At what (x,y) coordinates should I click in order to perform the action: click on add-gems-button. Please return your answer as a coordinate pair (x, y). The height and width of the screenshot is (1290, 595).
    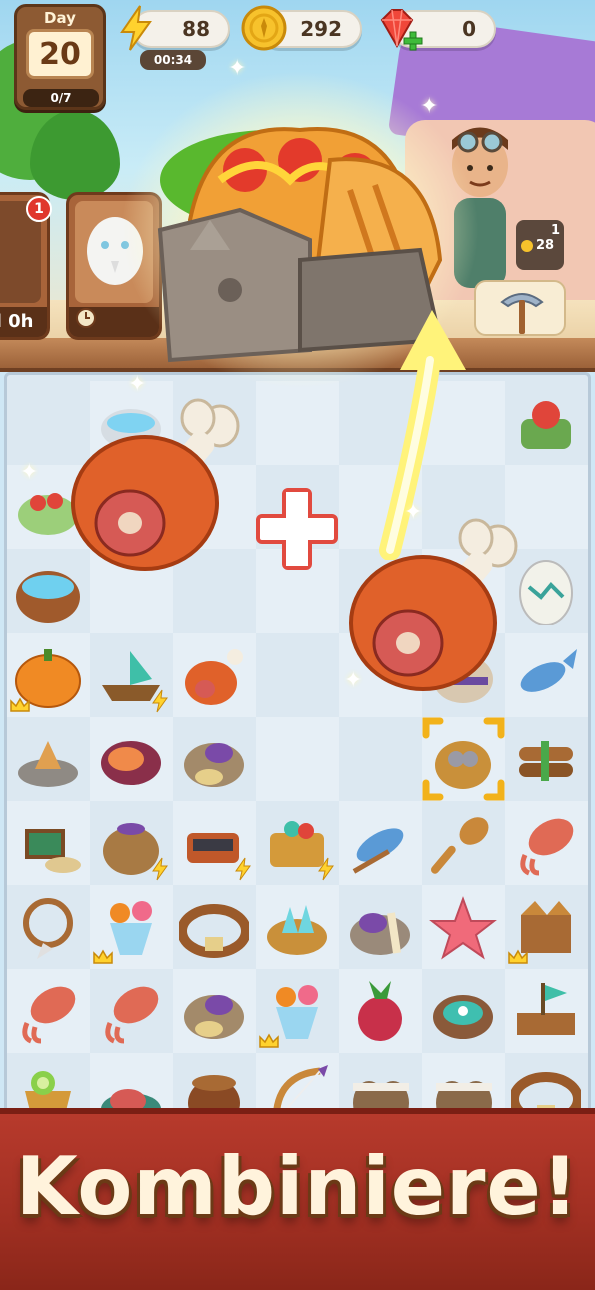
    Looking at the image, I should click on (413, 41).